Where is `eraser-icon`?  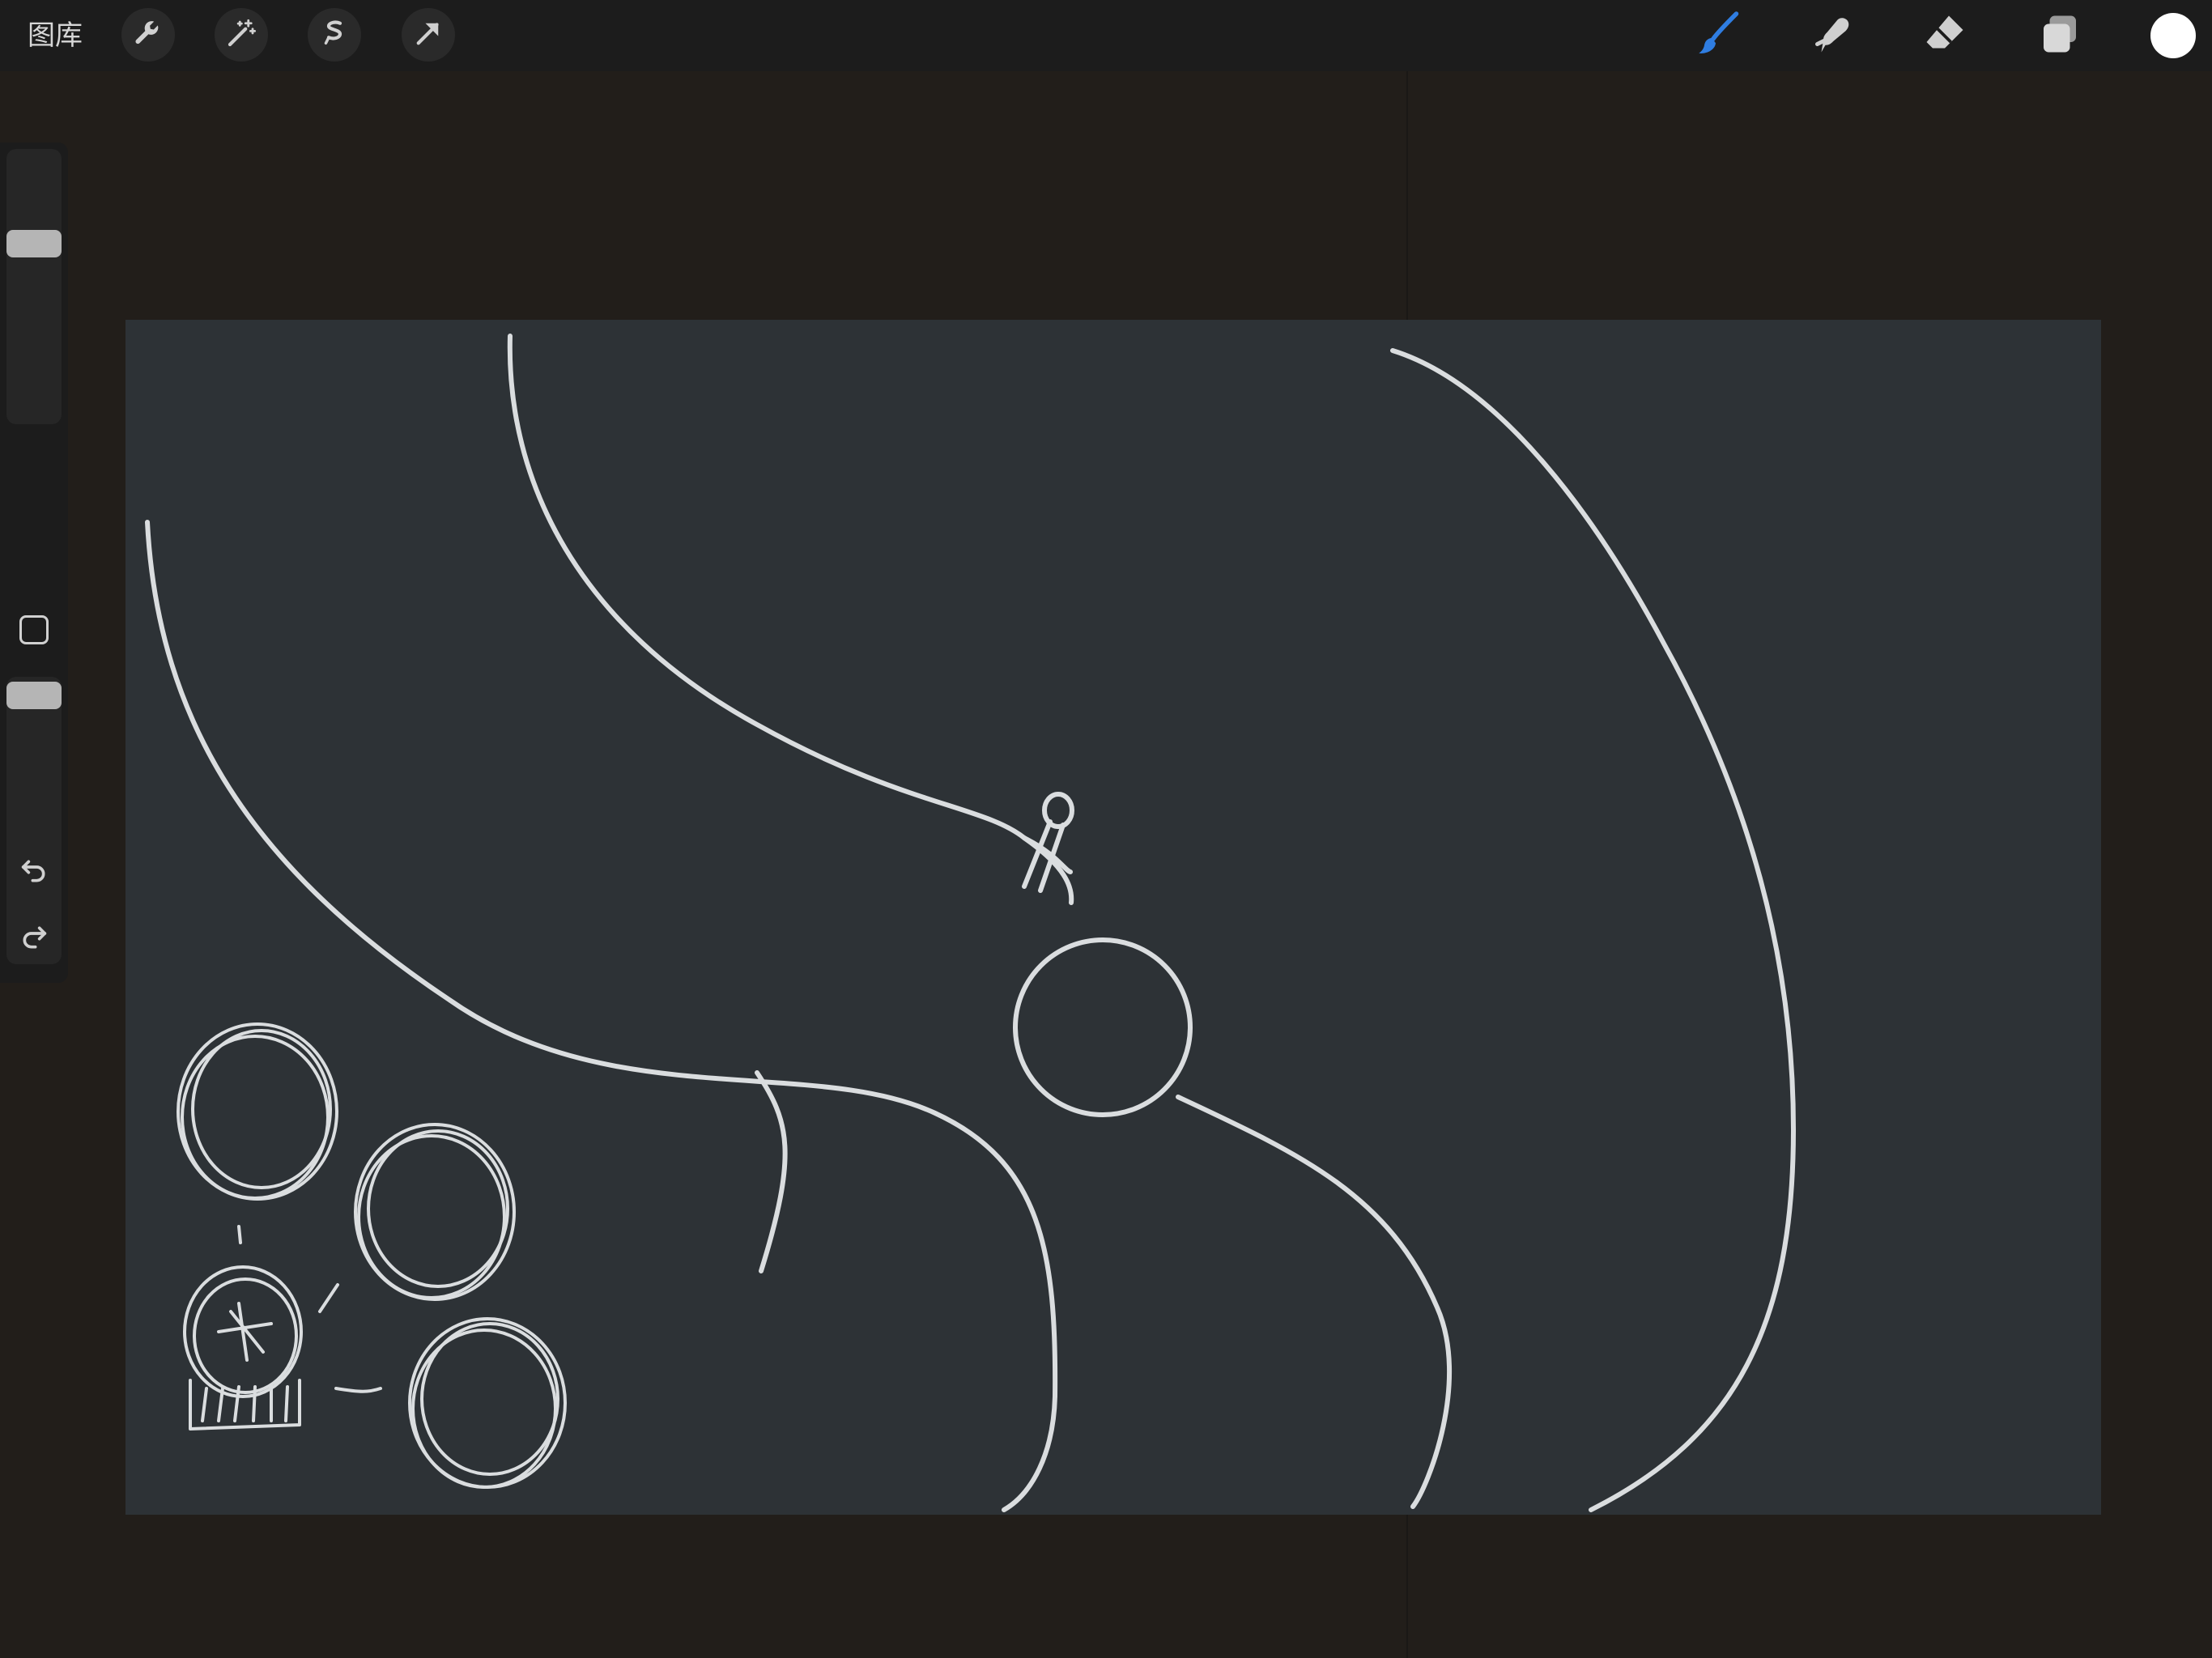
eraser-icon is located at coordinates (1945, 36).